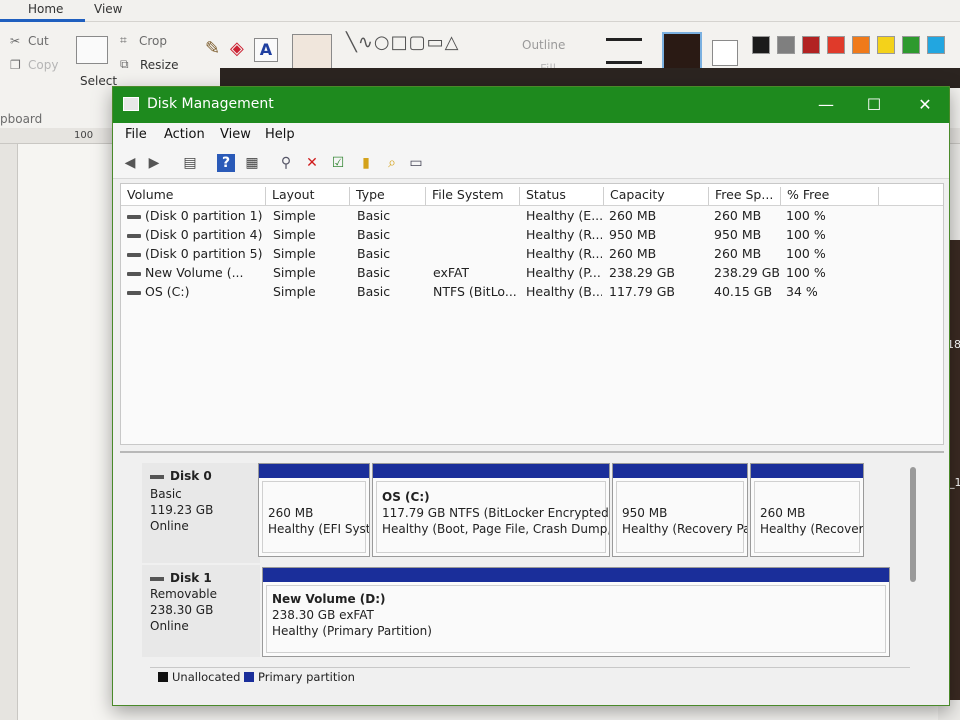 This screenshot has width=960, height=720. Describe the element at coordinates (280, 134) in the screenshot. I see `menu-help: Help` at that location.